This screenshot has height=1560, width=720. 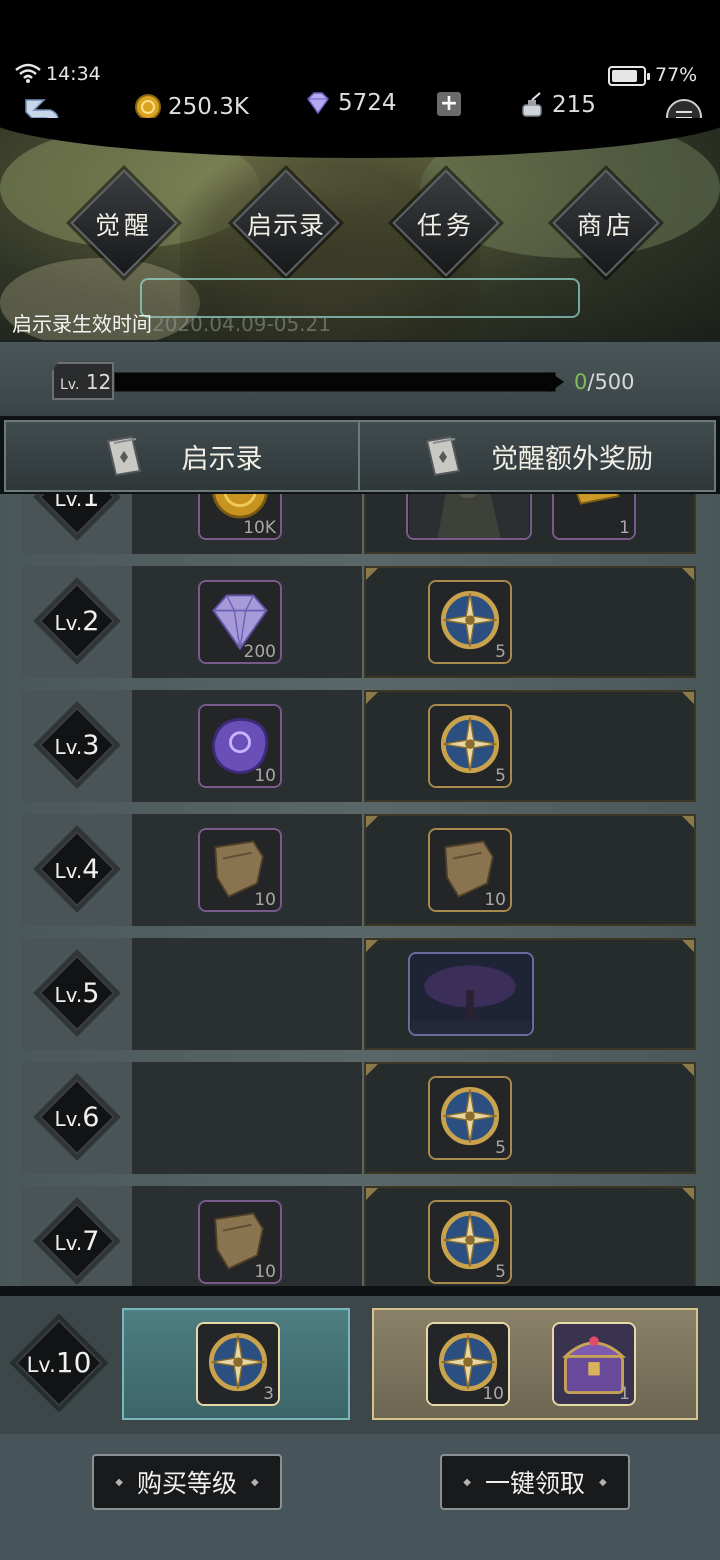 I want to click on reward-count: 200, so click(x=259, y=652).